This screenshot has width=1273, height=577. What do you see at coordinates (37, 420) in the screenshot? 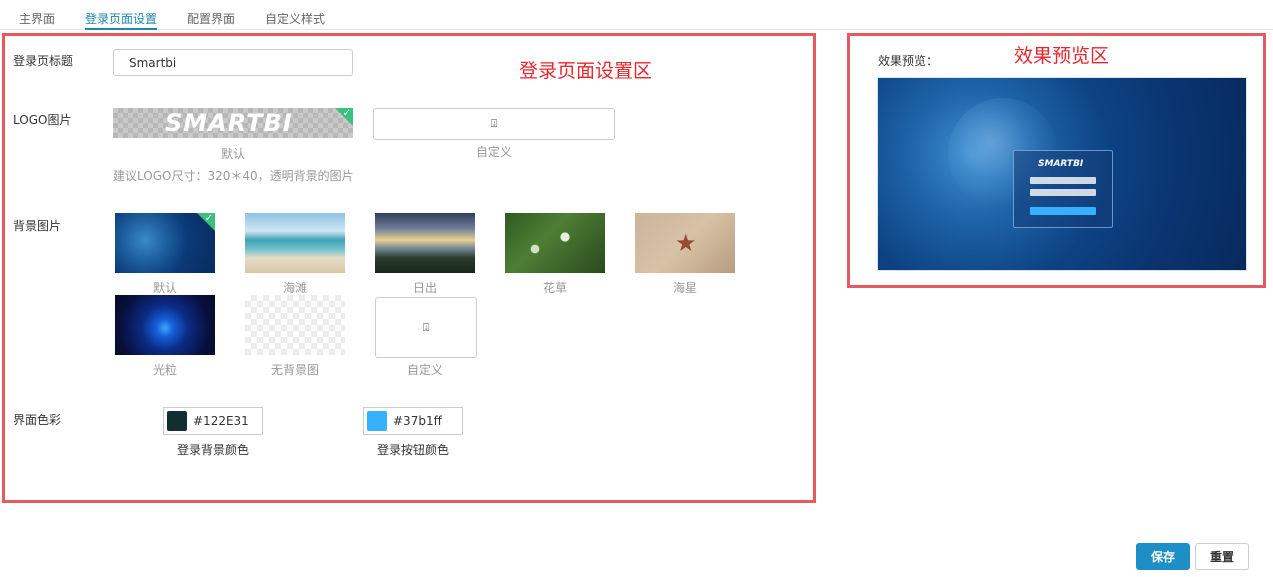
I see `colors-label: 界面色彩` at bounding box center [37, 420].